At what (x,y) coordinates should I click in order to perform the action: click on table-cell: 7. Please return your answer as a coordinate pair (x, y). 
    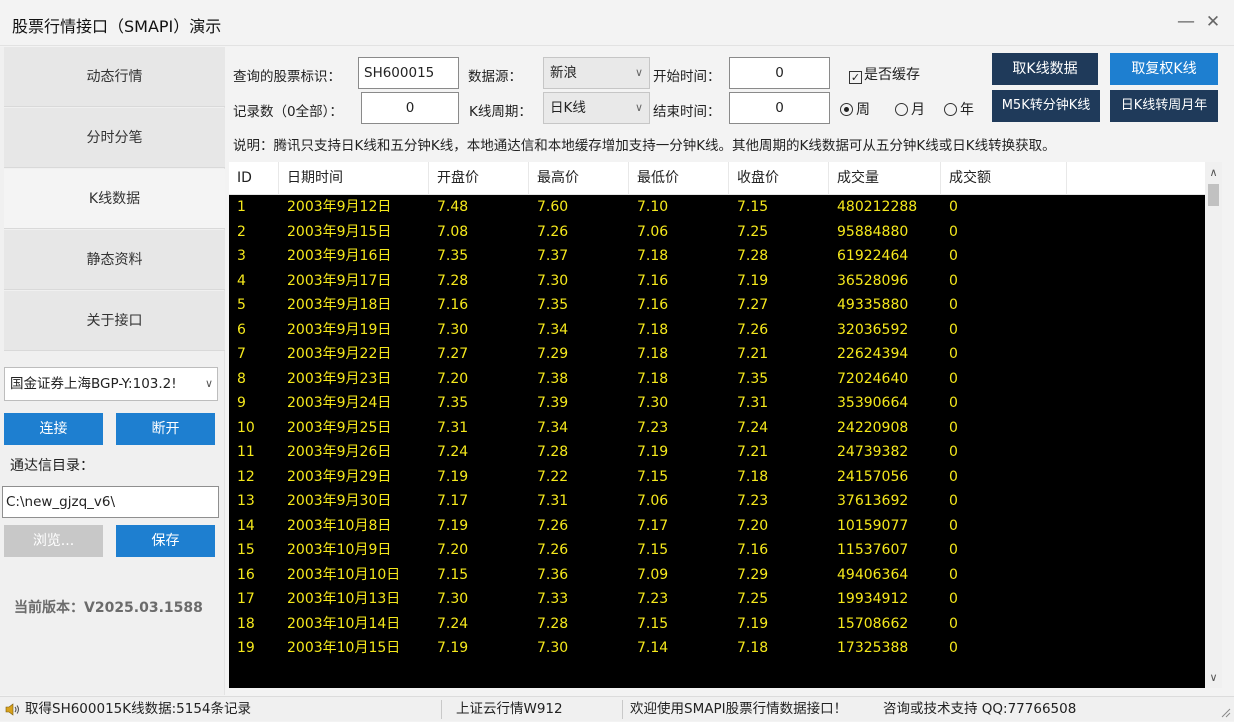
    Looking at the image, I should click on (241, 354).